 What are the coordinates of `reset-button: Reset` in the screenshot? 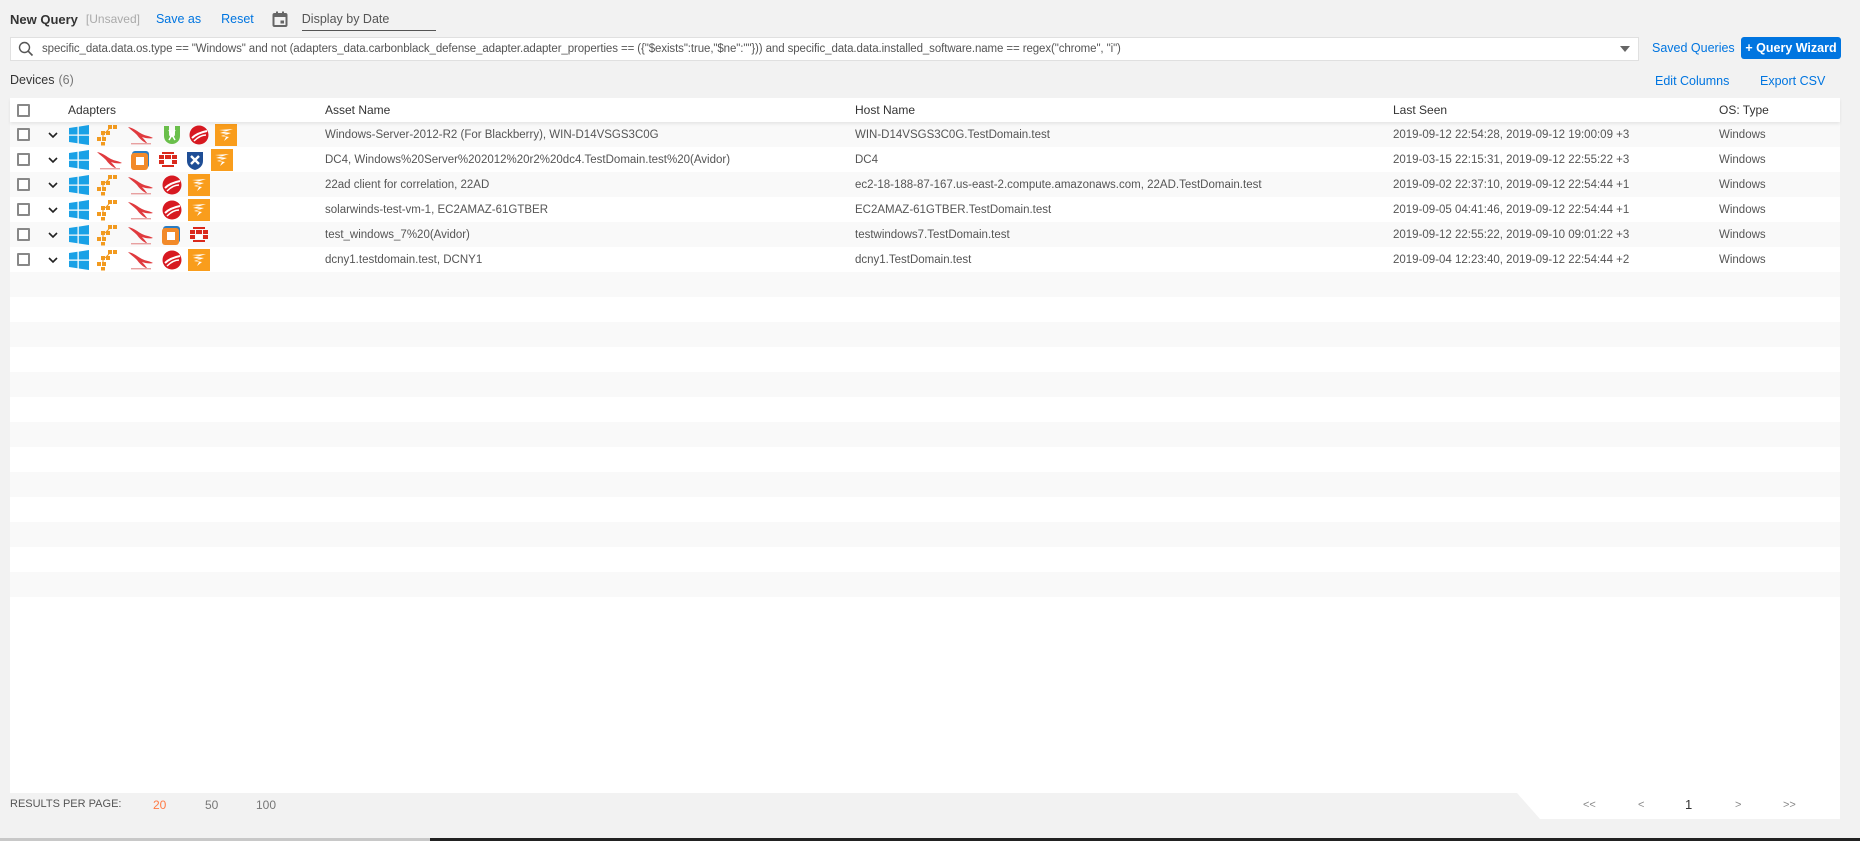 It's located at (237, 19).